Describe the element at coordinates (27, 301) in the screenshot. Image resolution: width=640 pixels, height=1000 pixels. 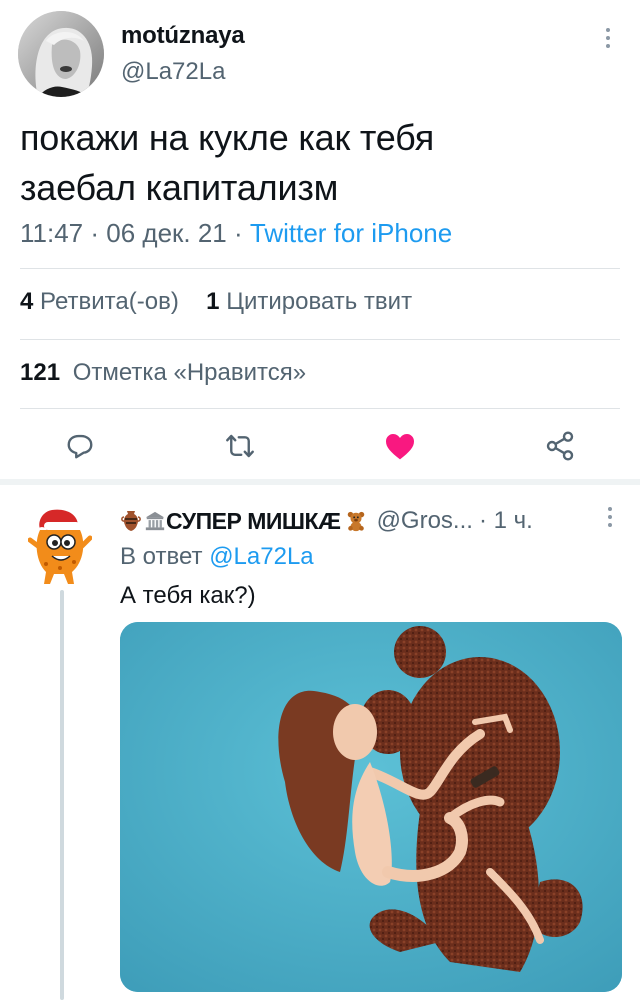
I see `retweets-count: 4` at that location.